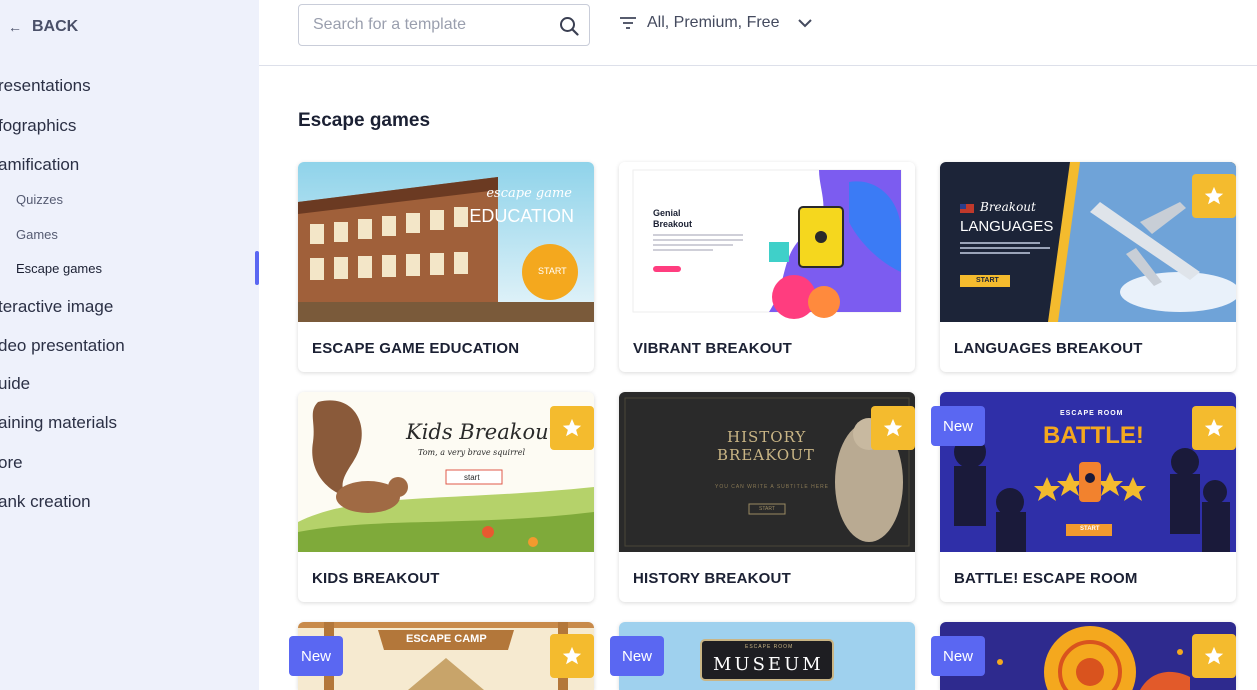  I want to click on template-card-vibrant-breakout: Genial Breakout VIBRANT BREAKOUT, so click(767, 267).